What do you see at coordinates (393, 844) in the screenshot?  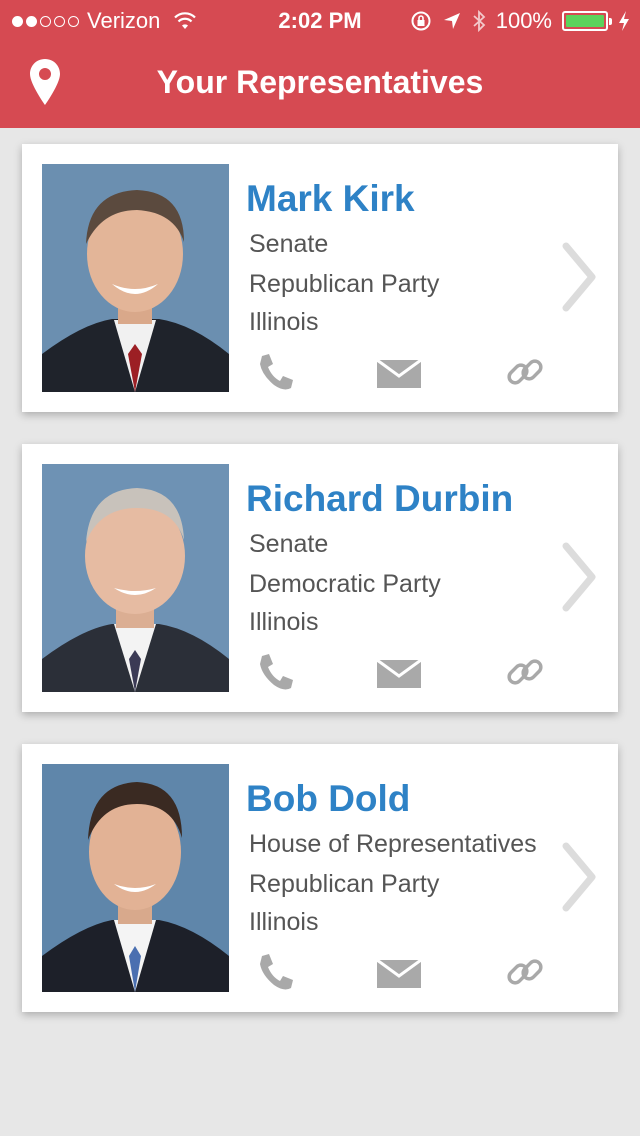 I see `representative-chamber: House of Representatives` at bounding box center [393, 844].